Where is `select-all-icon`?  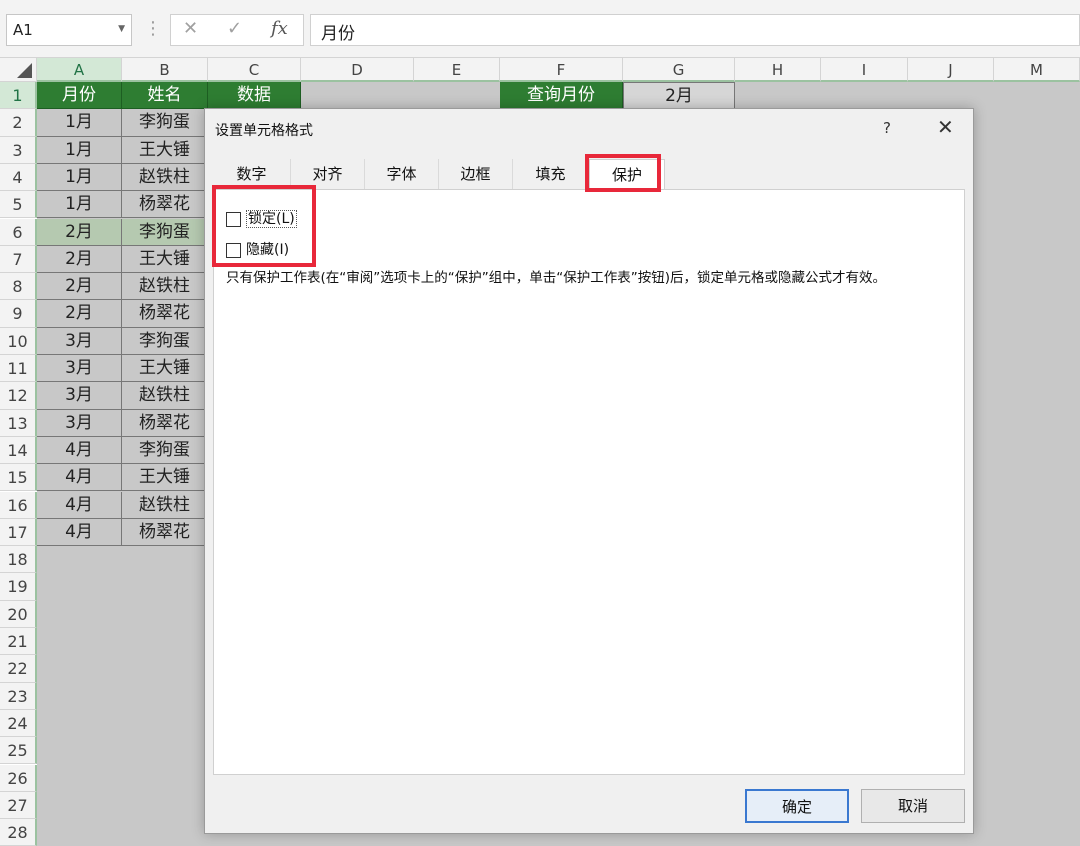 select-all-icon is located at coordinates (24, 70).